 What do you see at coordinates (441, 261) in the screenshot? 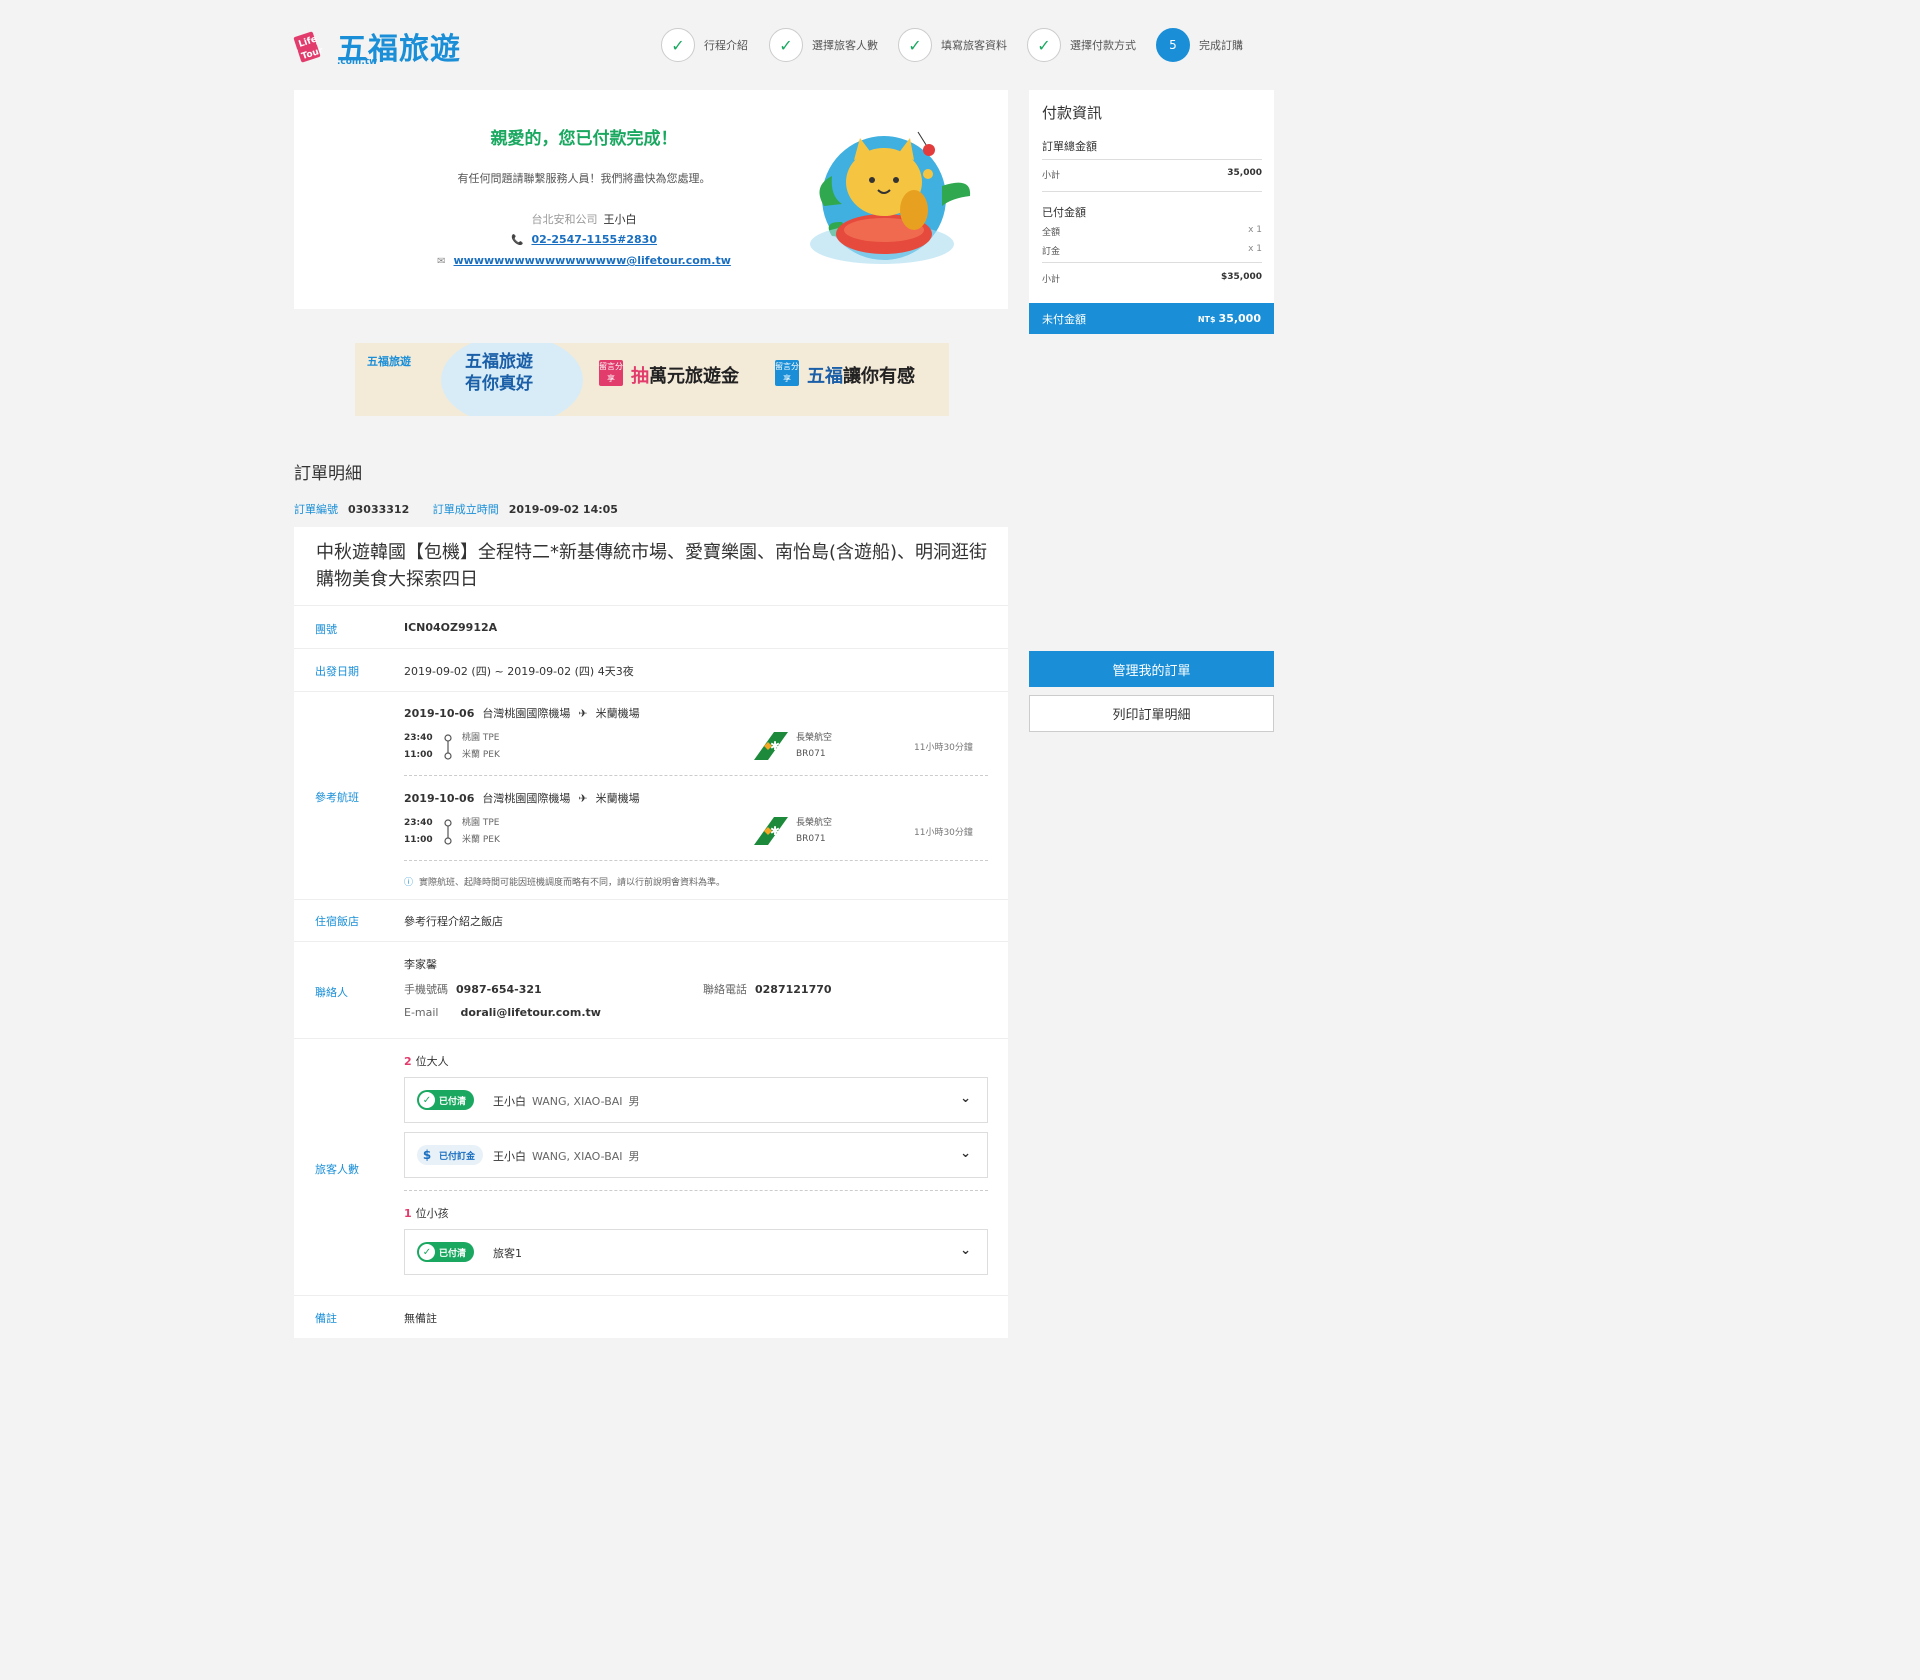
I see `mail-icon: ✉` at bounding box center [441, 261].